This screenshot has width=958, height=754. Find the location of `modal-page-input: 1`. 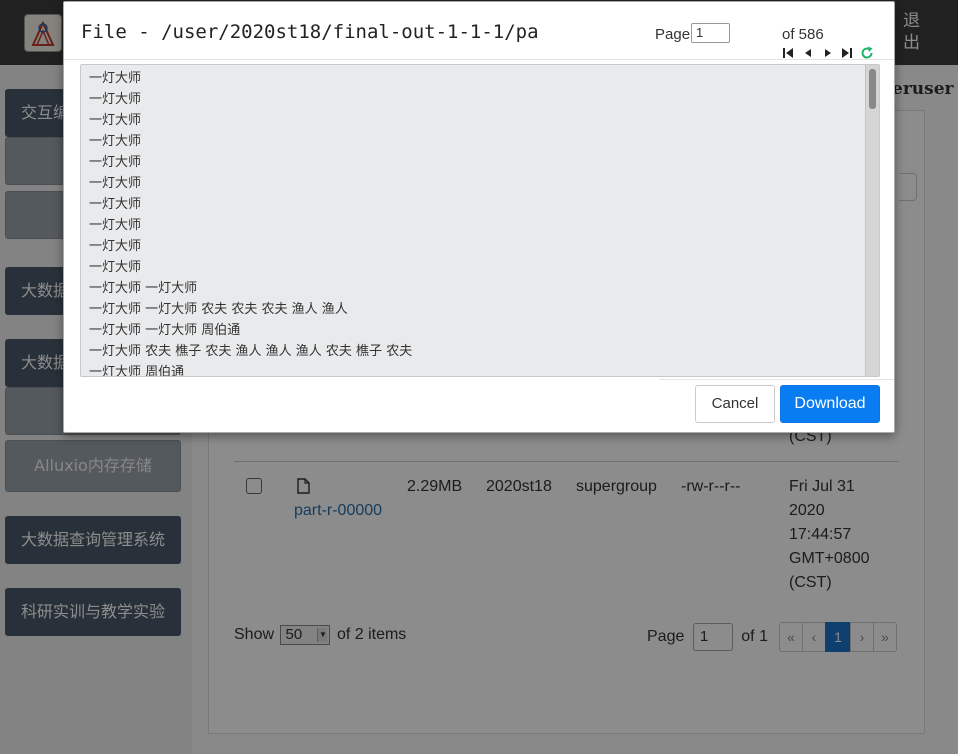

modal-page-input: 1 is located at coordinates (710, 33).